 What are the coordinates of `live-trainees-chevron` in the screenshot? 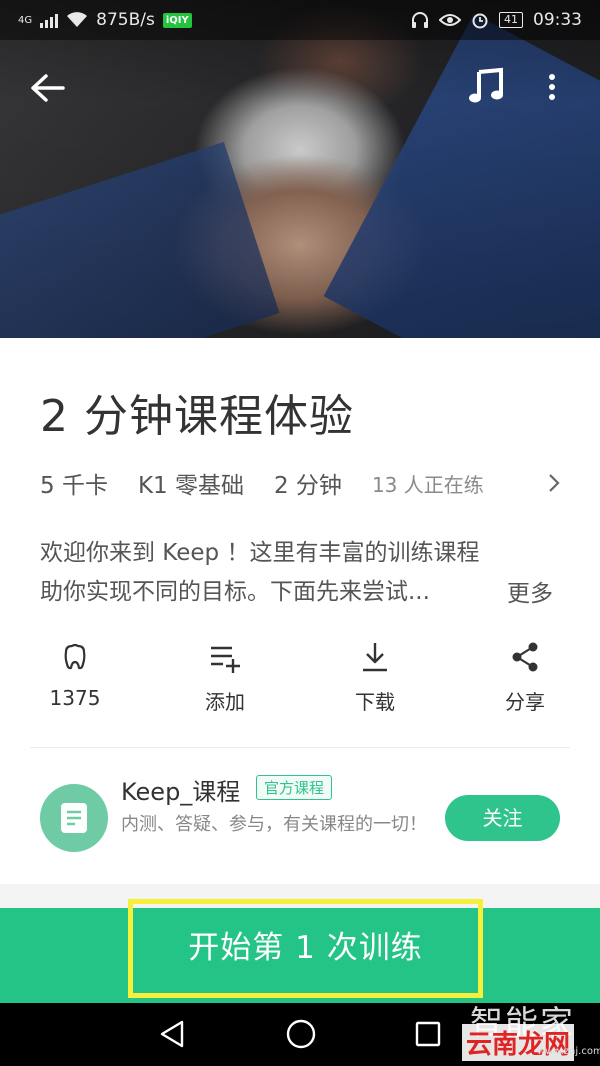 It's located at (554, 483).